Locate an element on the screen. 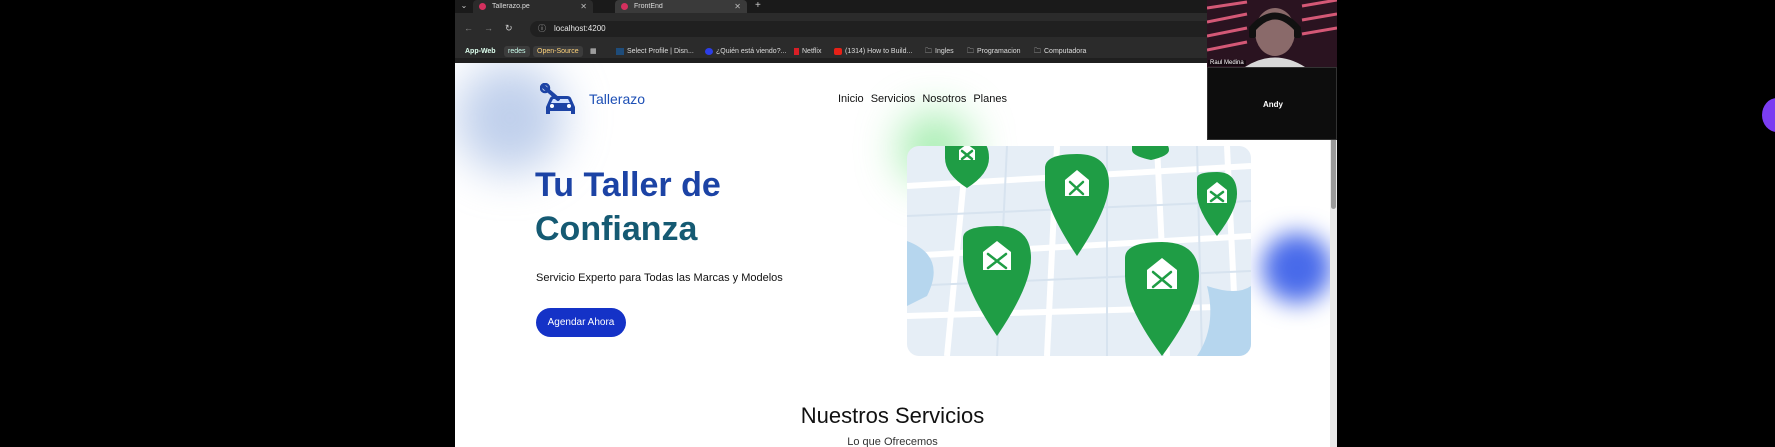  bookmark-label: Open-Source is located at coordinates (558, 51).